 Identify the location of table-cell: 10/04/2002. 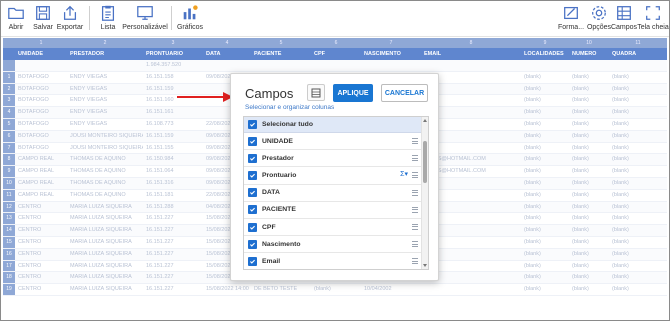
(391, 289).